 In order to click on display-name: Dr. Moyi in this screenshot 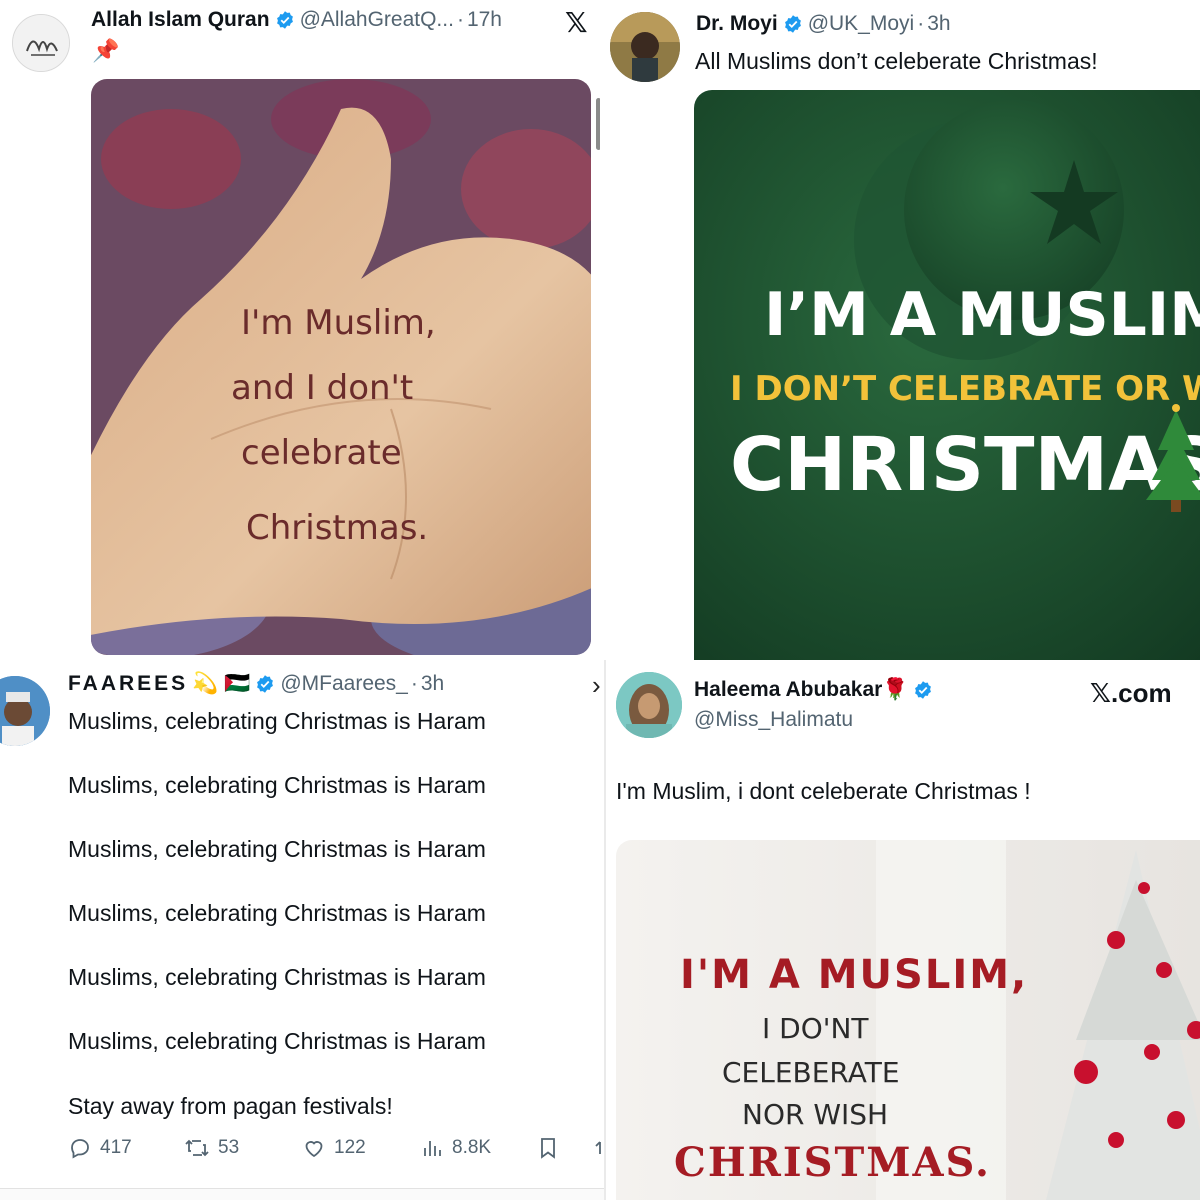, I will do `click(737, 24)`.